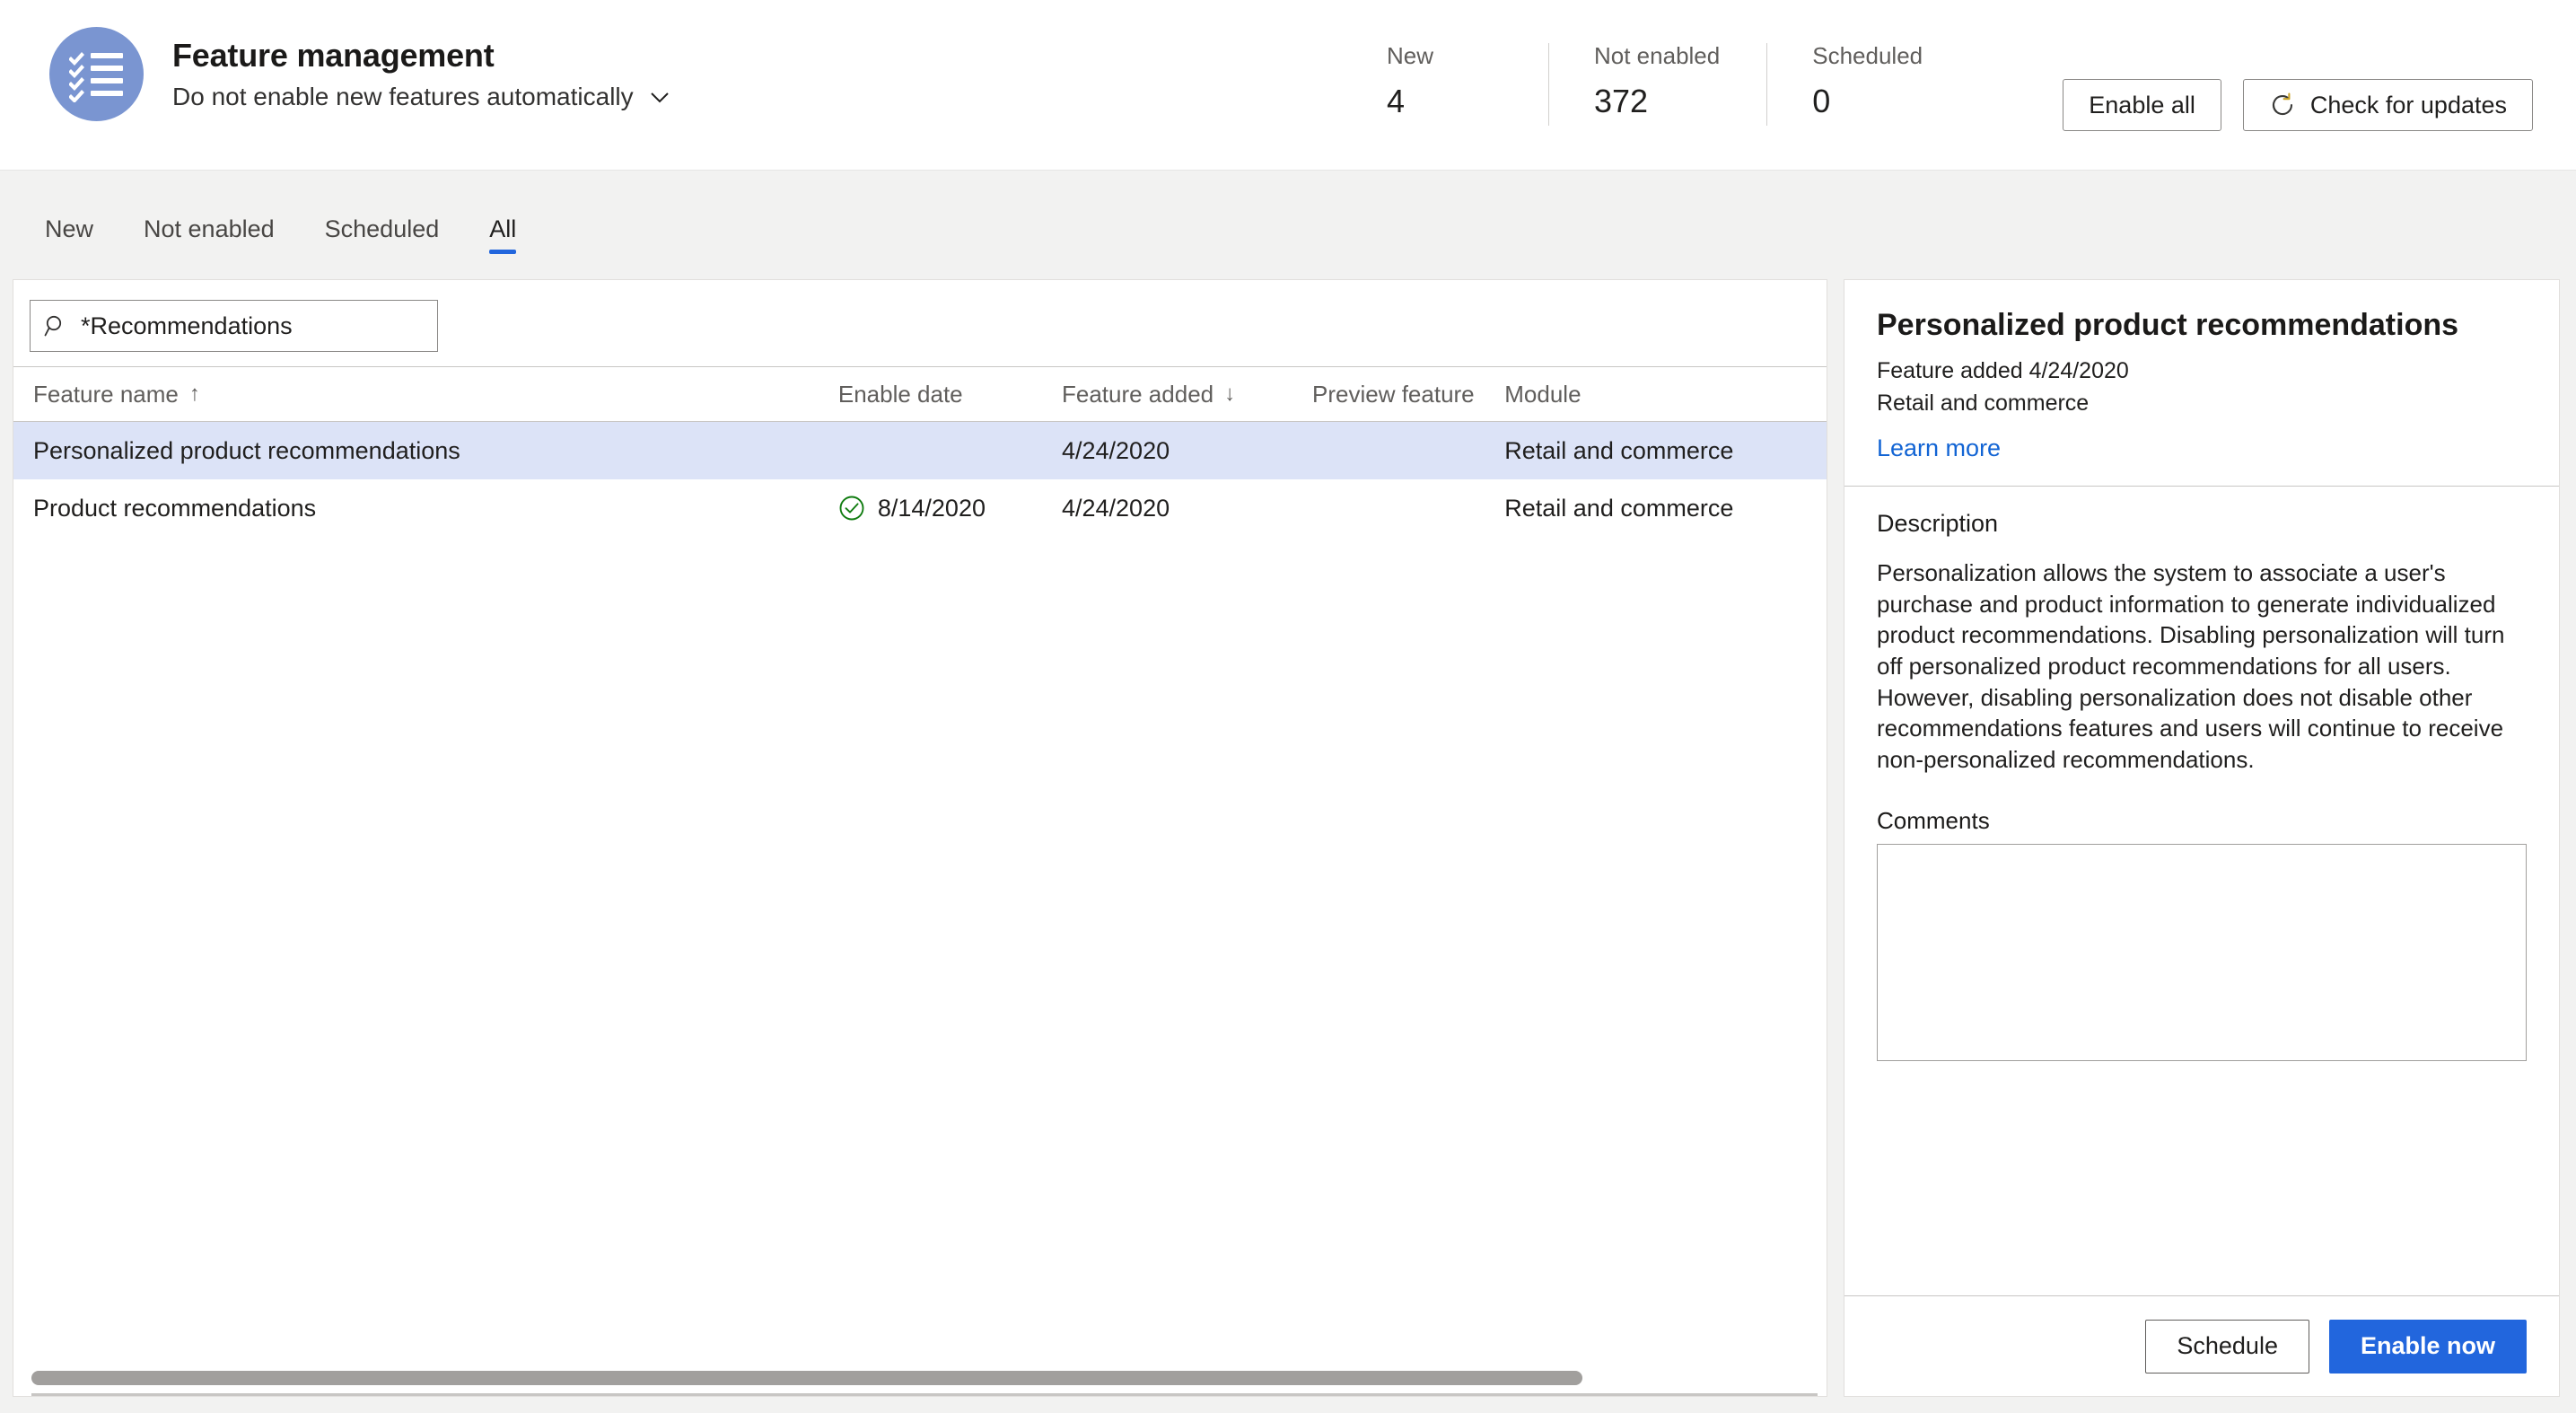  Describe the element at coordinates (2282, 105) in the screenshot. I see `refresh-icon` at that location.